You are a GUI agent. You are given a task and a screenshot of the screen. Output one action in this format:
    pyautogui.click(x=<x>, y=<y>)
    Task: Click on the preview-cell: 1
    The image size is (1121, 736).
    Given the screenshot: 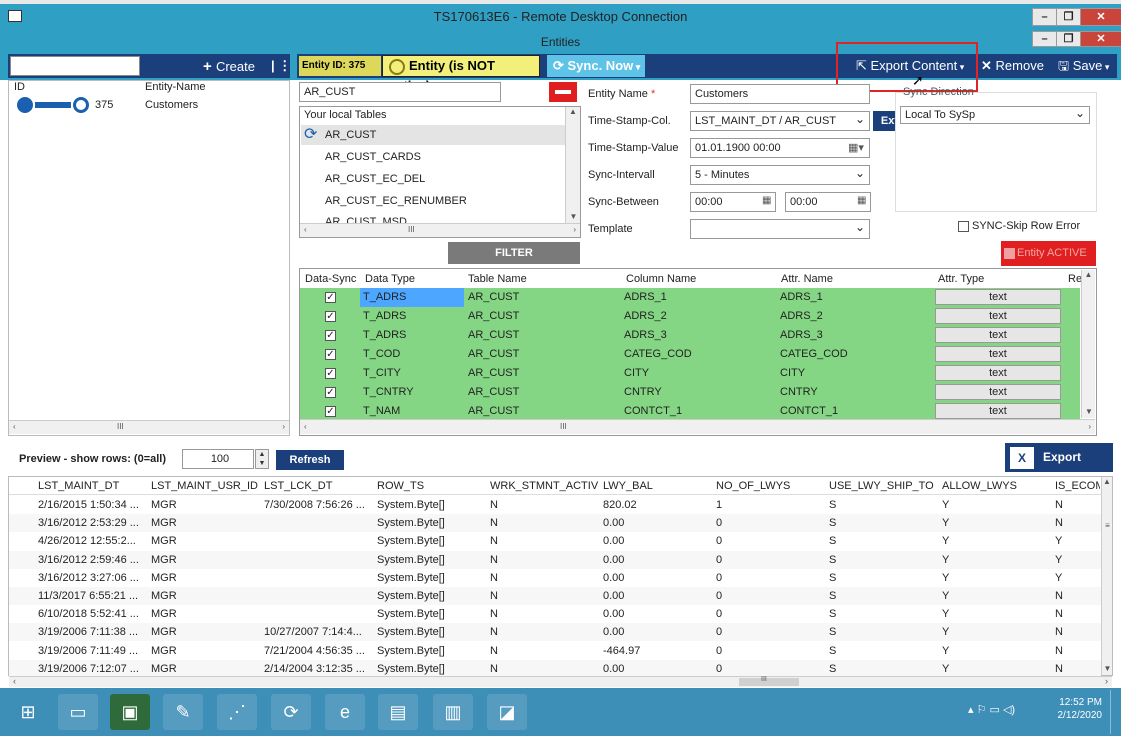 What is the action you would take?
    pyautogui.click(x=719, y=505)
    